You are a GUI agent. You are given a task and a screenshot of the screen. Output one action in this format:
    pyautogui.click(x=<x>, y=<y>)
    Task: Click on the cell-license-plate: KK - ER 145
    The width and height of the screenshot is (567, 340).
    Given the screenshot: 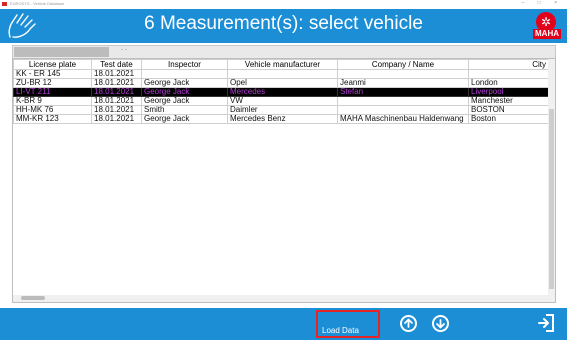 What is the action you would take?
    pyautogui.click(x=52, y=74)
    